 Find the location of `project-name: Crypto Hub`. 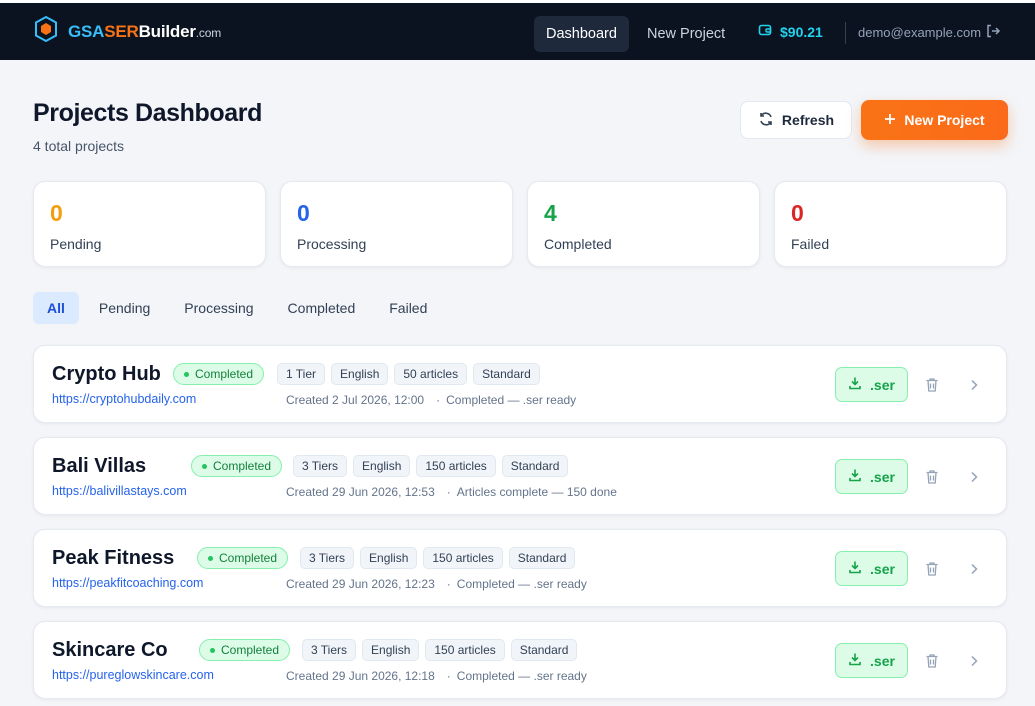

project-name: Crypto Hub is located at coordinates (106, 374).